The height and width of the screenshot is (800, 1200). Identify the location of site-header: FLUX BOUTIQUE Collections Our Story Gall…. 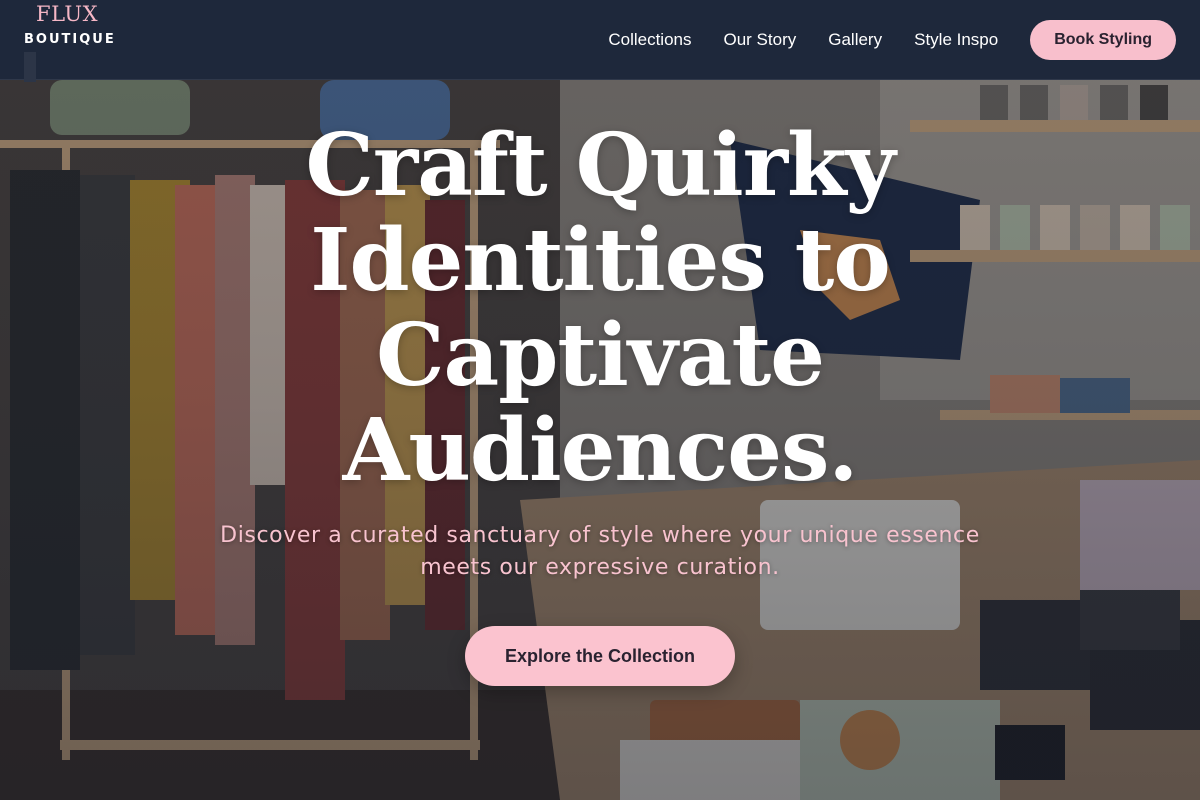
(600, 41).